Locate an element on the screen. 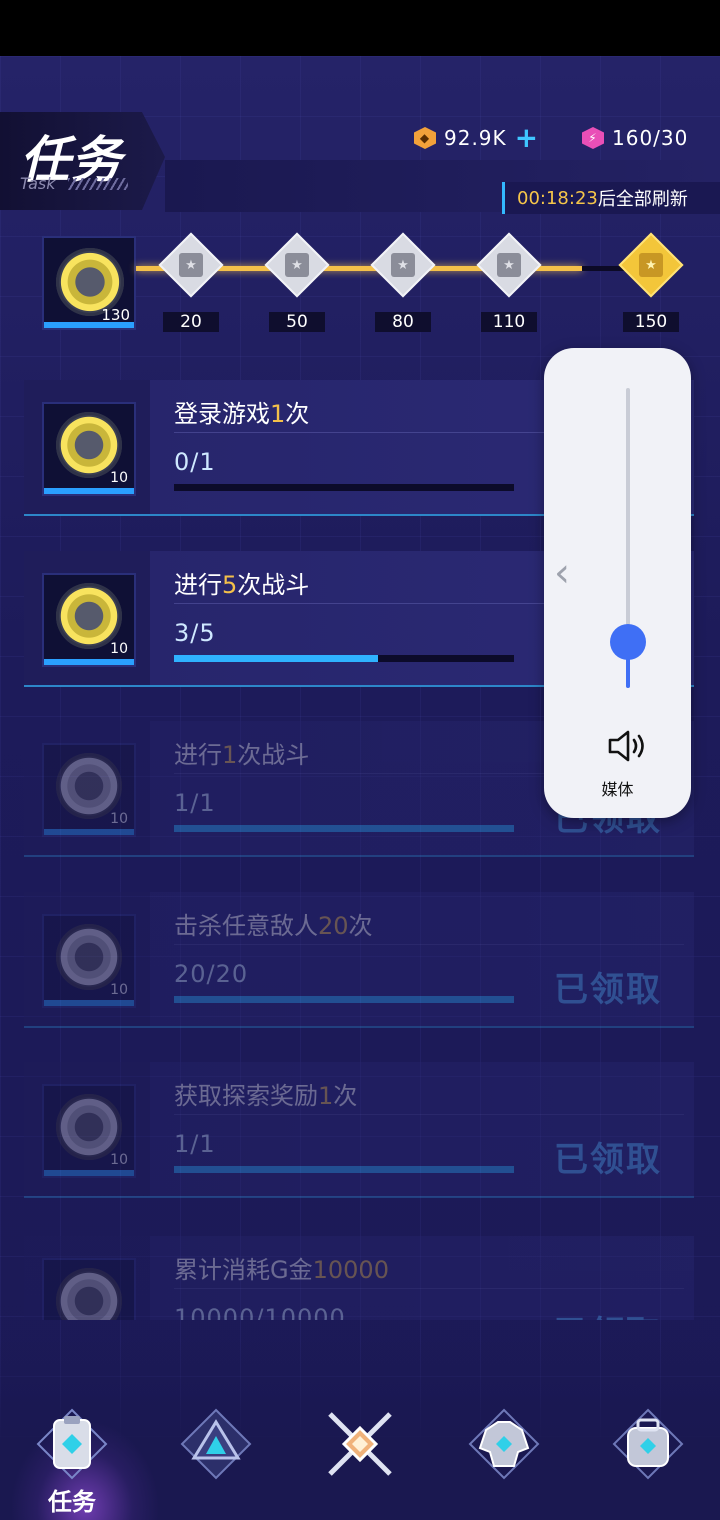 The height and width of the screenshot is (1520, 720). task-card: 10 获取探索奖励1次 1/1 已领取 is located at coordinates (359, 1130).